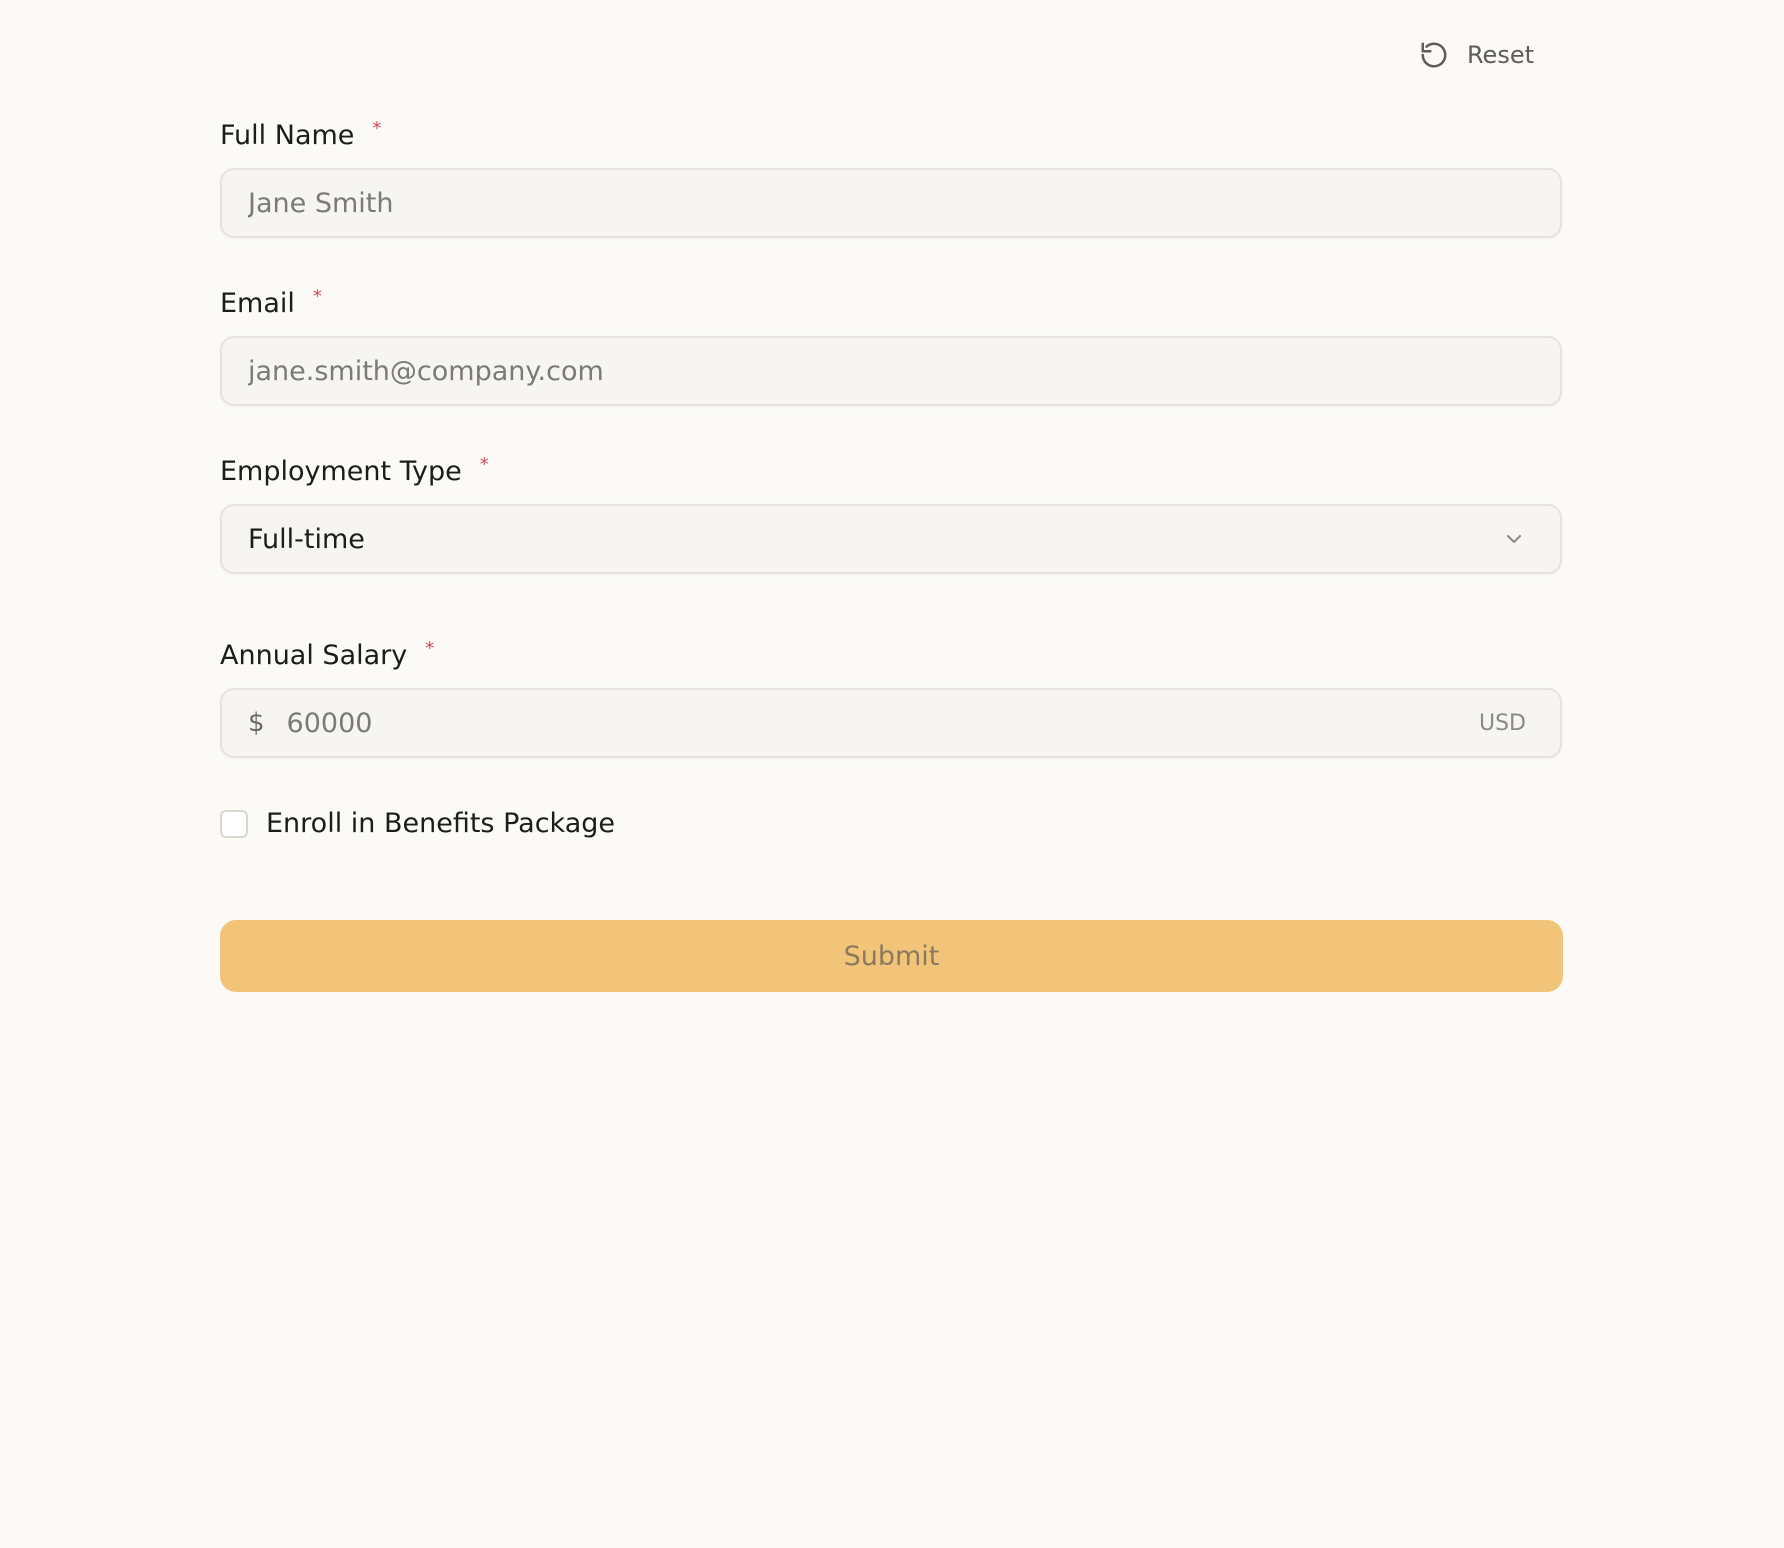 The height and width of the screenshot is (1548, 1784). I want to click on annual-salary-input, so click(882, 723).